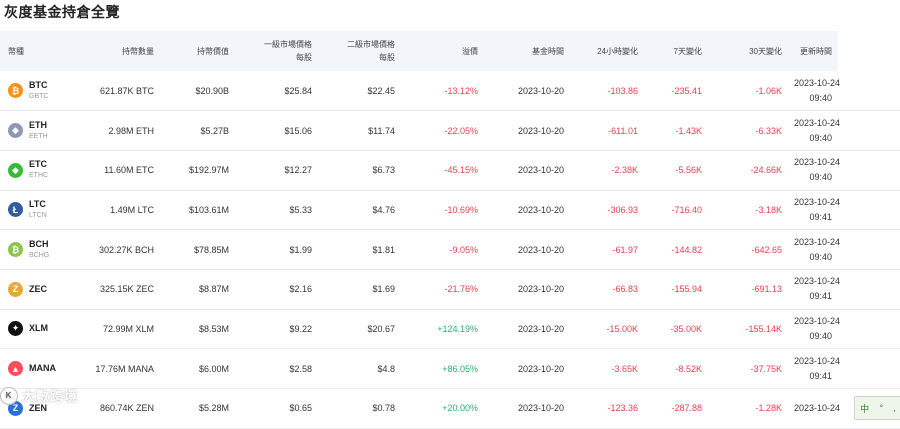 This screenshot has width=900, height=429. What do you see at coordinates (359, 51) in the screenshot?
I see `header-secondary-price: 二級市場價格 每股` at bounding box center [359, 51].